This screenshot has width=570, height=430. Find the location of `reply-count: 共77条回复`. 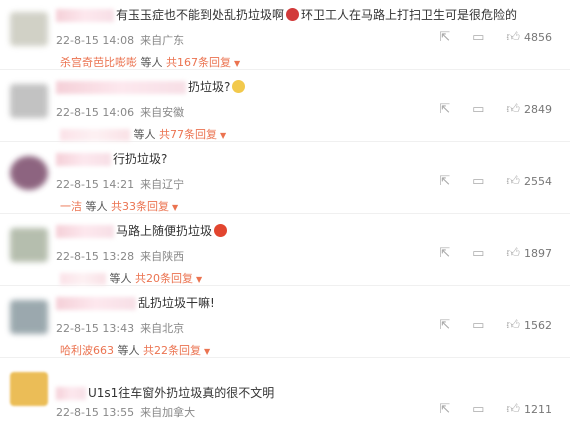

reply-count: 共77条回复 is located at coordinates (188, 134).